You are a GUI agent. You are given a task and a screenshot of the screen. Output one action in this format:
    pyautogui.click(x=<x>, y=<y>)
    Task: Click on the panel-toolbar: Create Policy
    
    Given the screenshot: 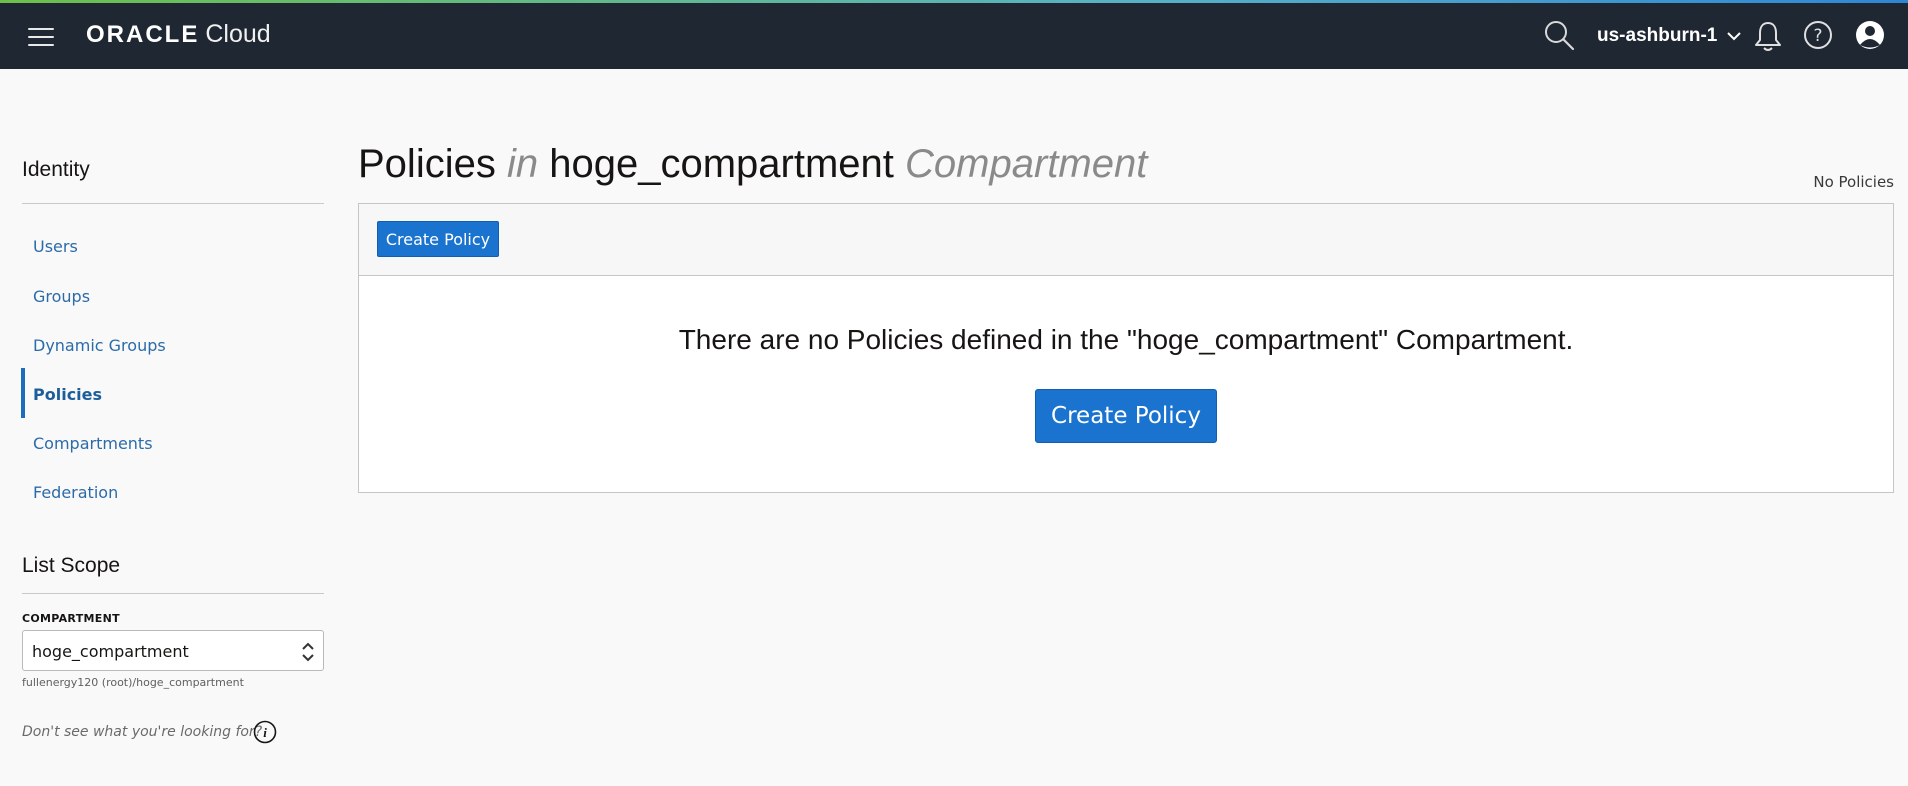 What is the action you would take?
    pyautogui.click(x=1126, y=240)
    